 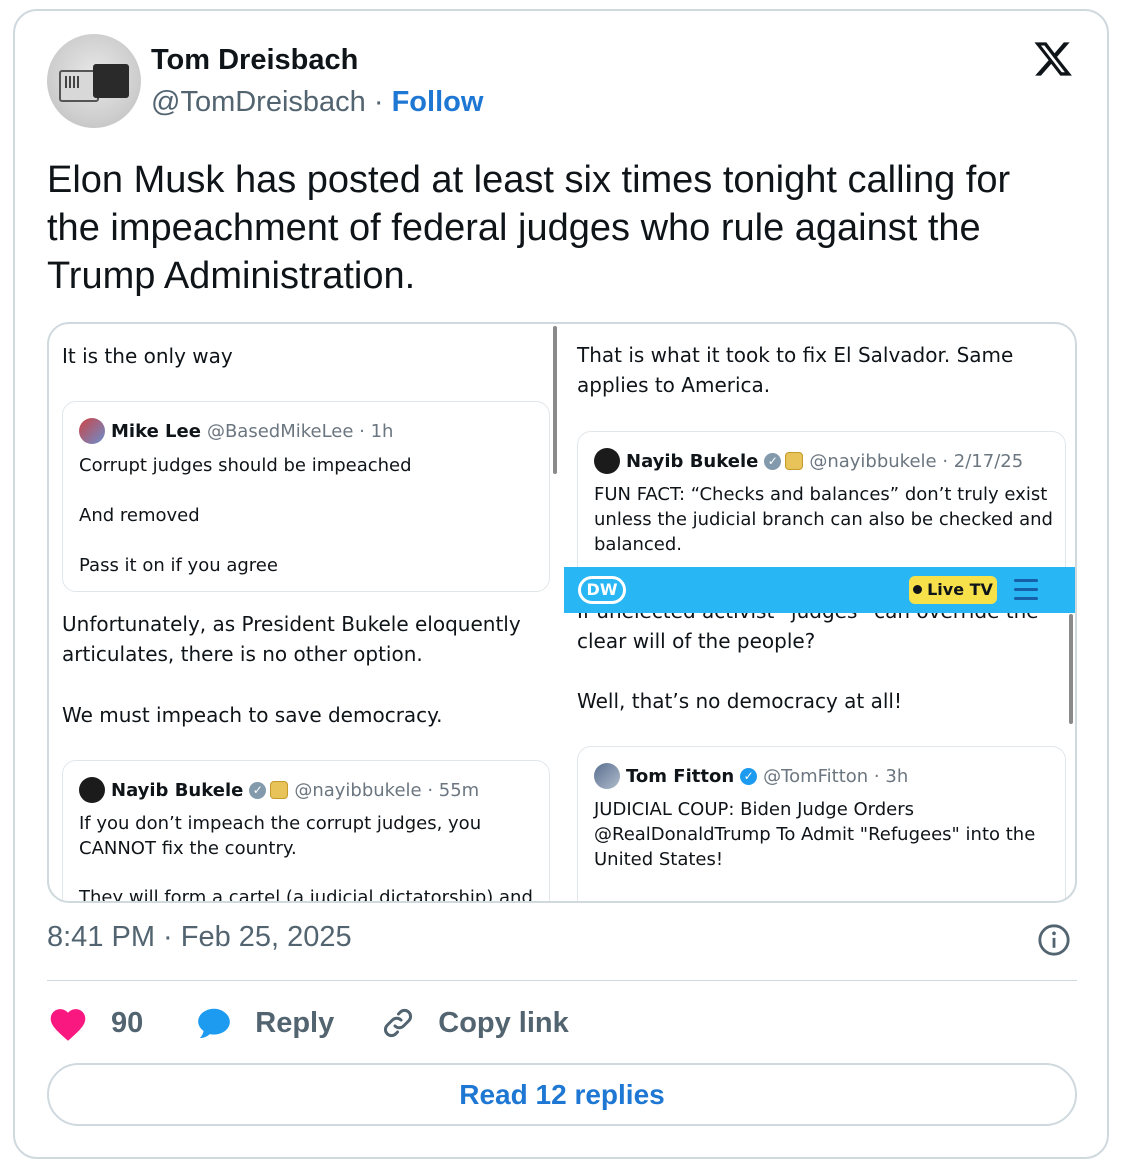 What do you see at coordinates (156, 431) in the screenshot?
I see `quote-author-name: Mike Lee` at bounding box center [156, 431].